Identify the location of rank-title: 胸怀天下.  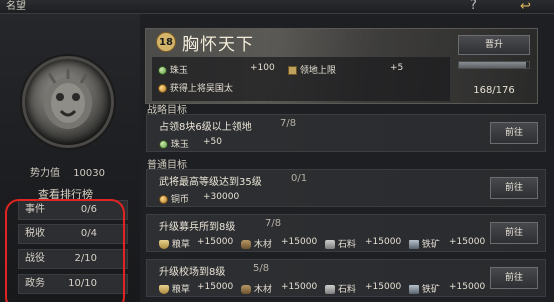
(218, 45).